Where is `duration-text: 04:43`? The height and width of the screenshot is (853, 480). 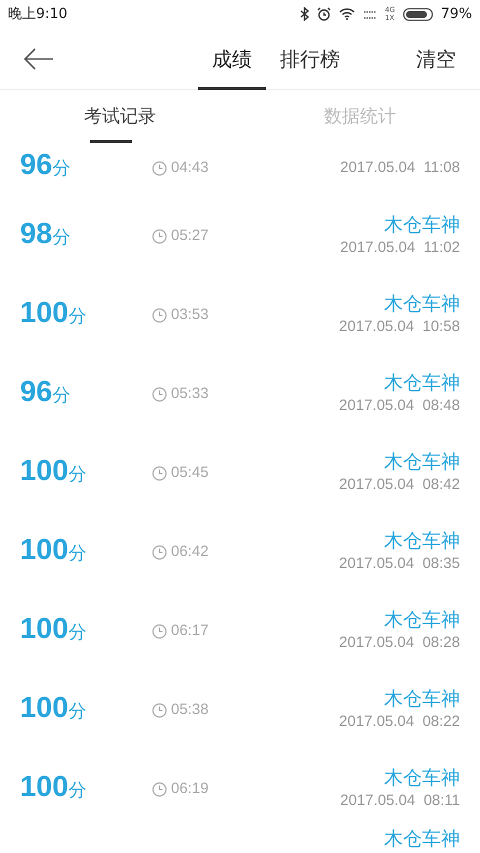 duration-text: 04:43 is located at coordinates (190, 168).